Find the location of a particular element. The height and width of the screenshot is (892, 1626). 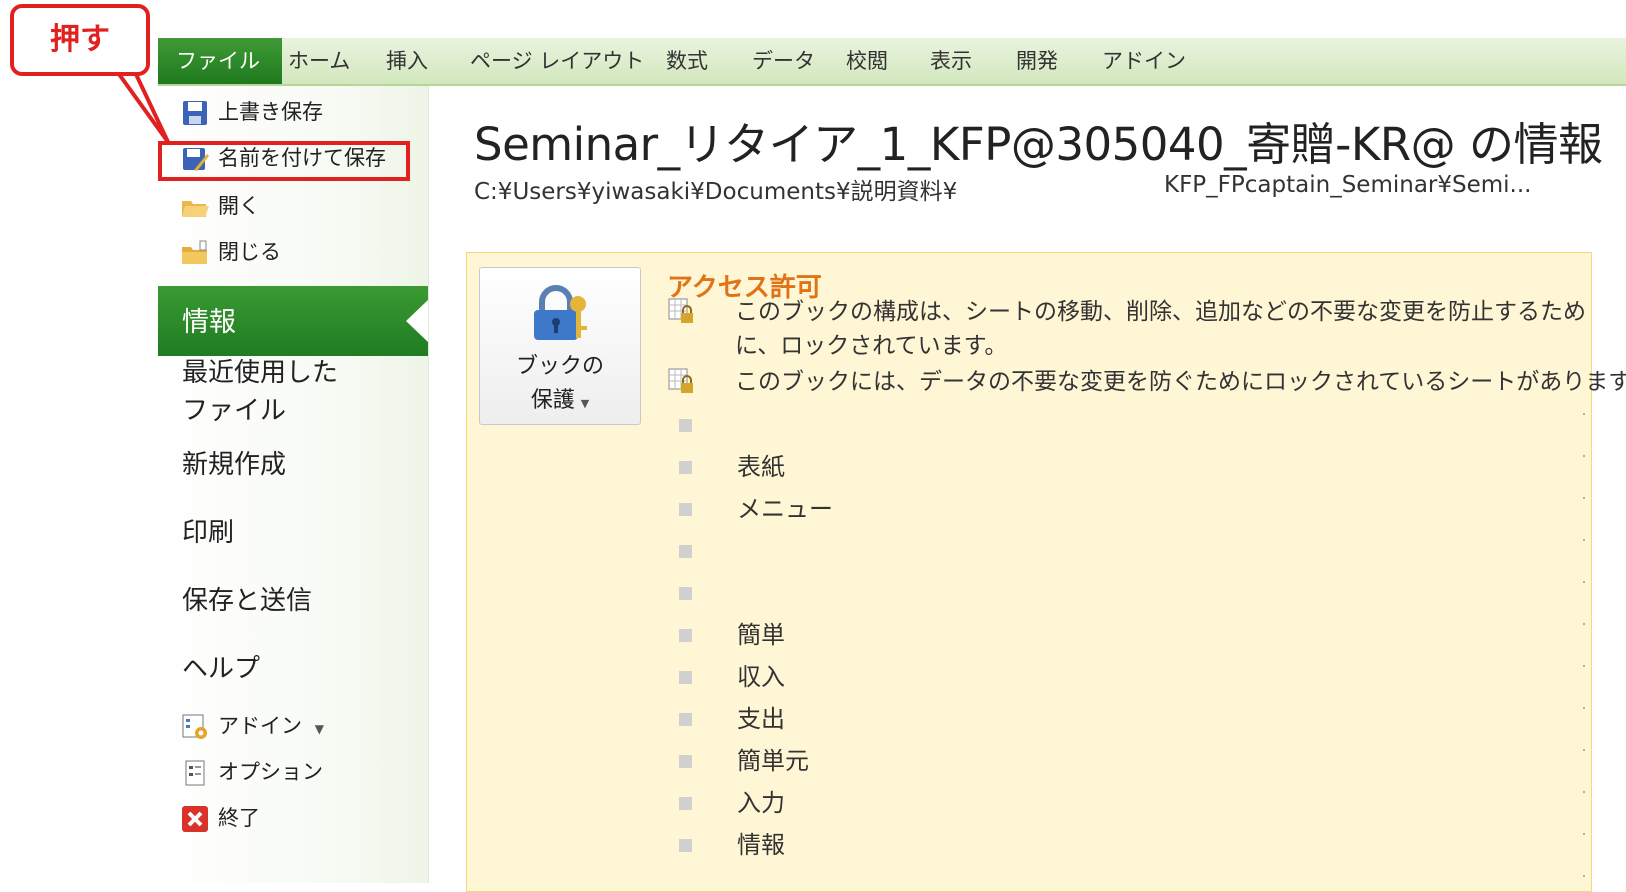

protect-button-line1: ブックの is located at coordinates (559, 366).